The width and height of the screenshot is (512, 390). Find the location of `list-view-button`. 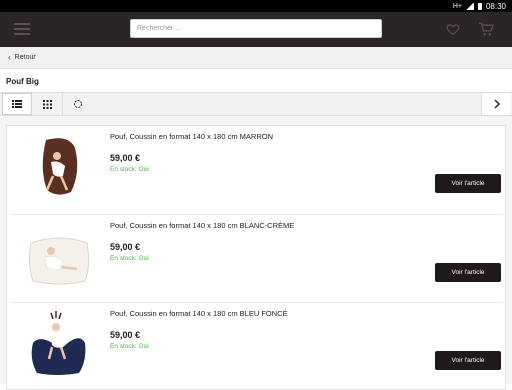

list-view-button is located at coordinates (17, 104).